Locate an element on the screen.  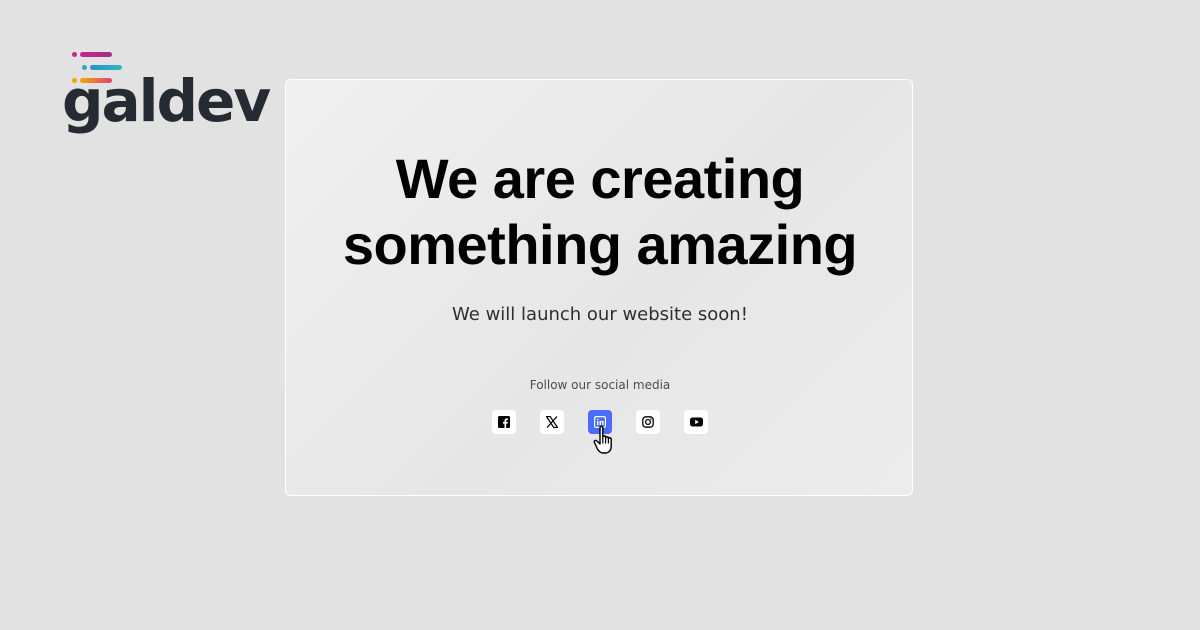
youtube-icon is located at coordinates (696, 422).